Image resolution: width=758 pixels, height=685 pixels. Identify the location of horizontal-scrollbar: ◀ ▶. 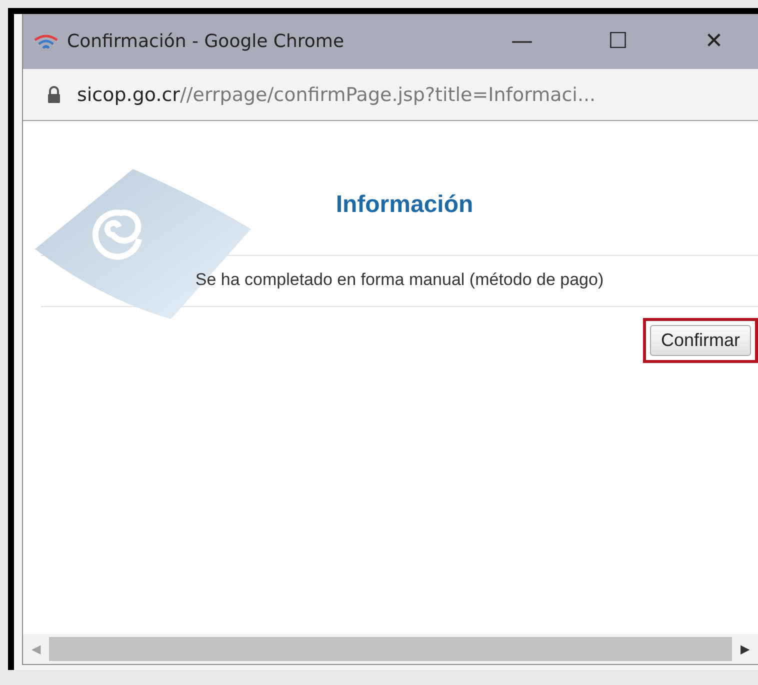
(390, 649).